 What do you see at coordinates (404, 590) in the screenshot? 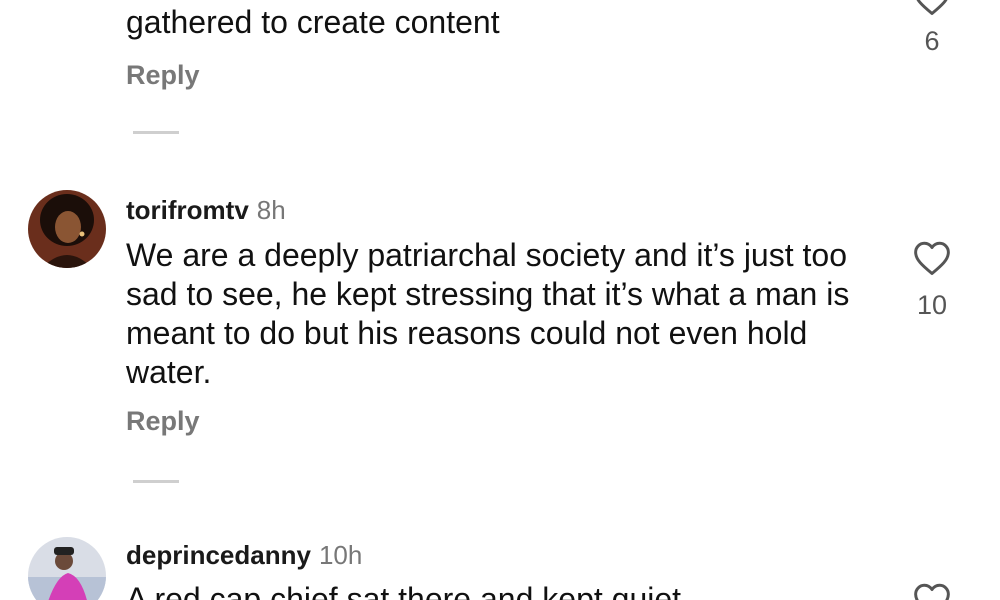
I see `comment-text: A red cap chief sat there and kept quiet` at bounding box center [404, 590].